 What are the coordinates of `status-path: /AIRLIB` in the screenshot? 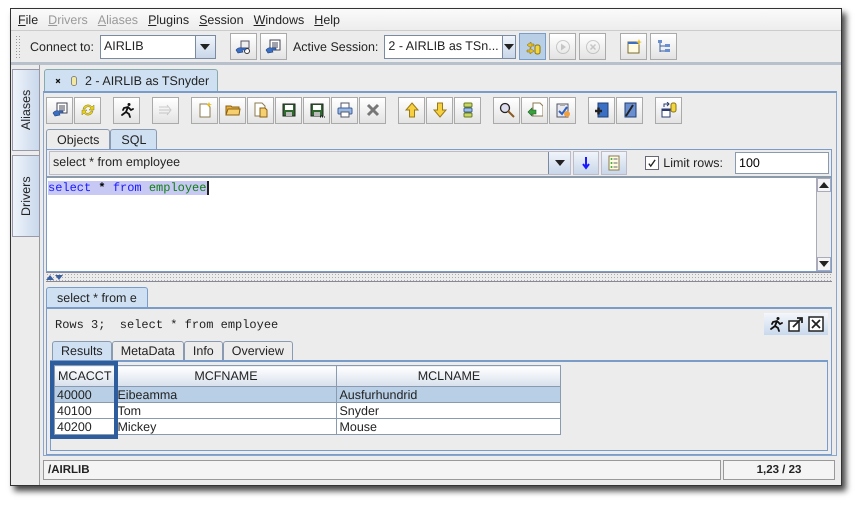 It's located at (382, 470).